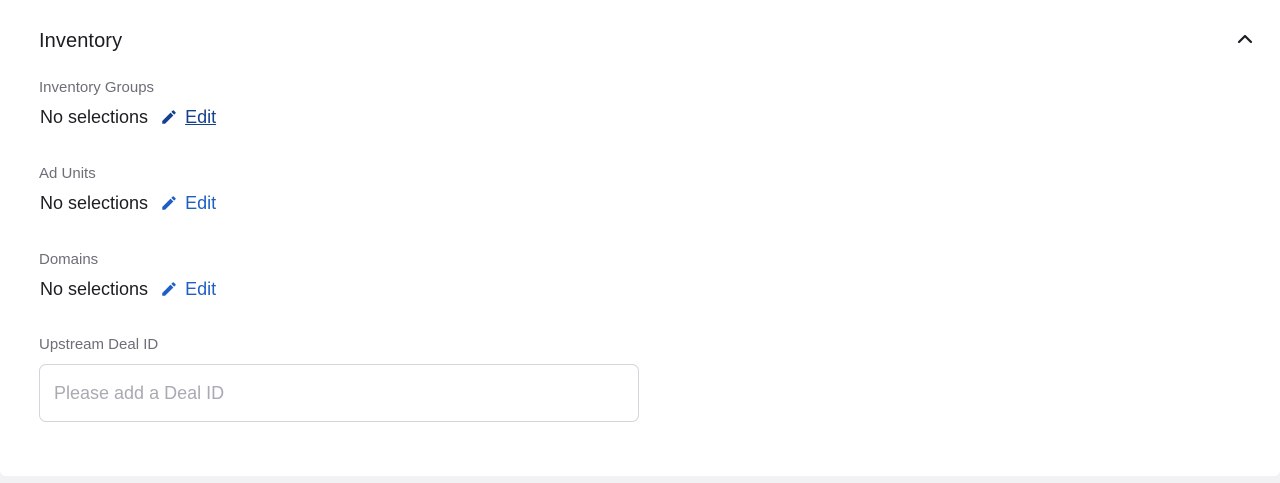 The width and height of the screenshot is (1280, 483). I want to click on deal-id-label: Upstream Deal ID, so click(99, 344).